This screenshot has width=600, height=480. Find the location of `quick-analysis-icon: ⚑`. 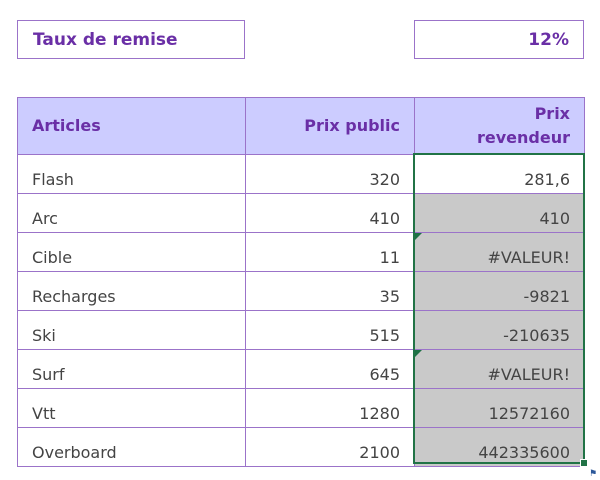

quick-analysis-icon: ⚑ is located at coordinates (594, 474).